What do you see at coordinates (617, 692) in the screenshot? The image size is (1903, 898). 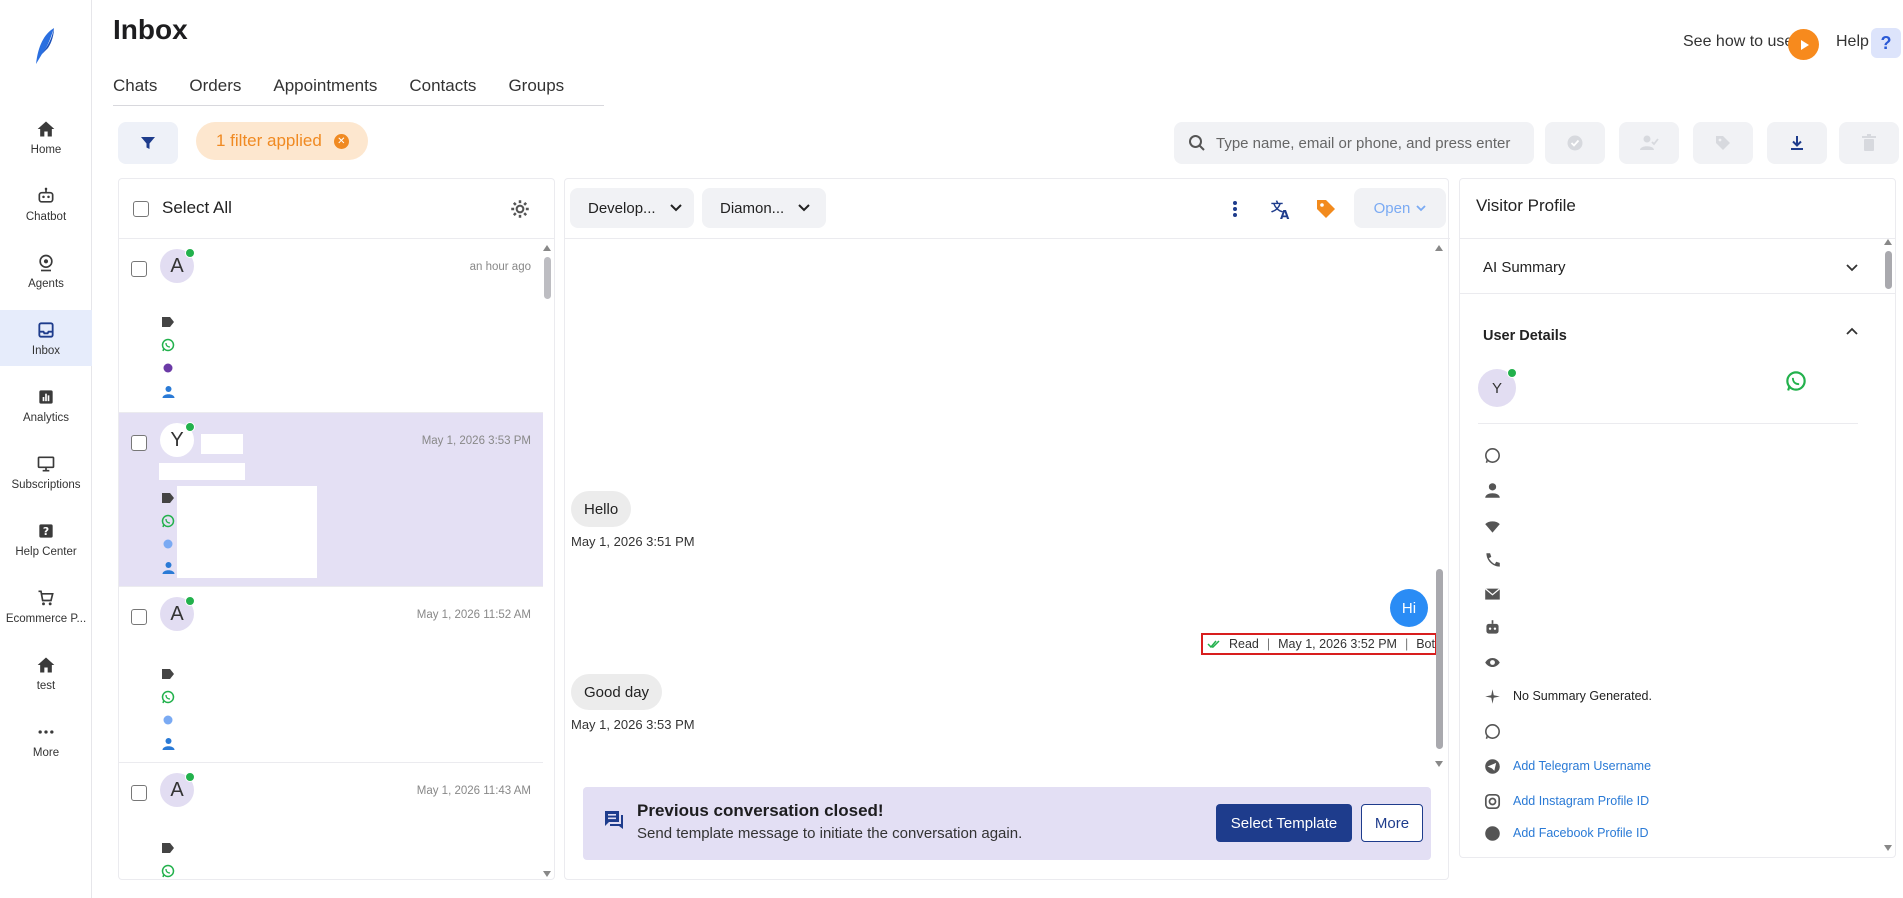 I see `incoming-message-bubble: Good day` at bounding box center [617, 692].